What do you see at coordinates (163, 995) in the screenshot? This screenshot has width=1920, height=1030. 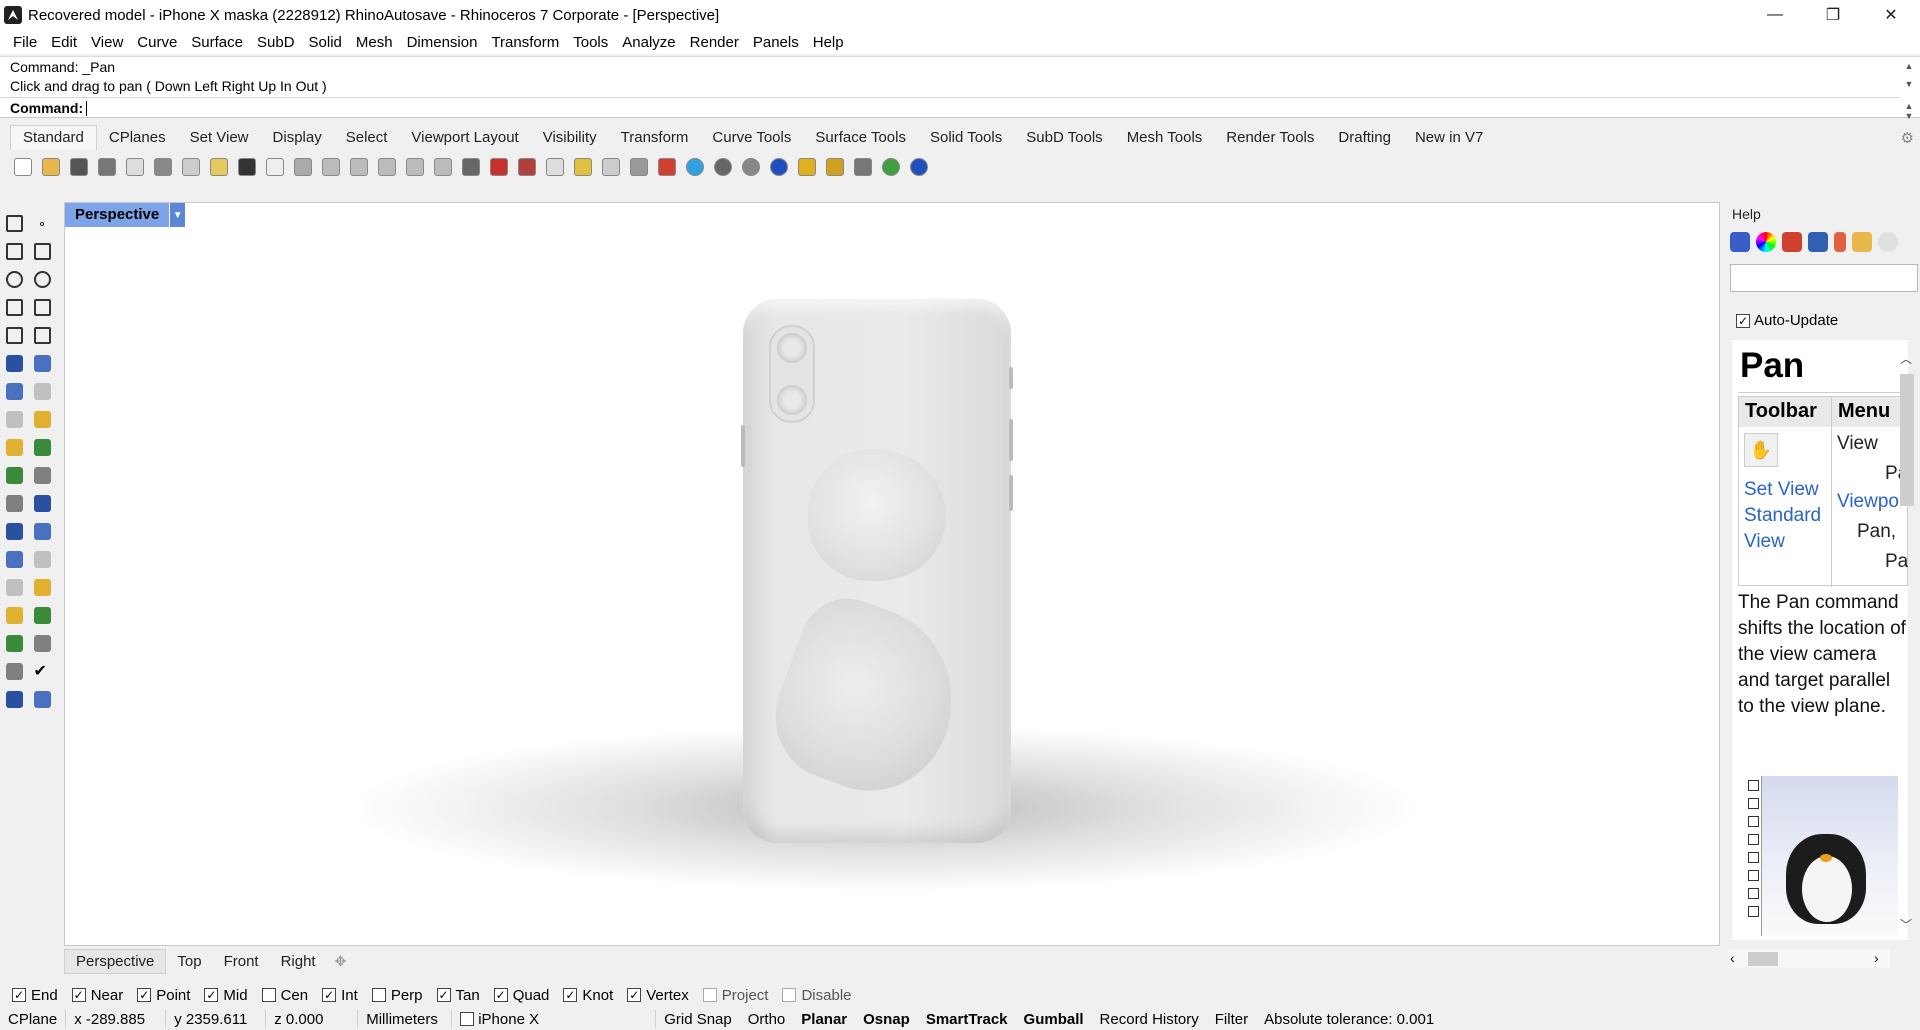 I see `osnap-point: ✓ Point` at bounding box center [163, 995].